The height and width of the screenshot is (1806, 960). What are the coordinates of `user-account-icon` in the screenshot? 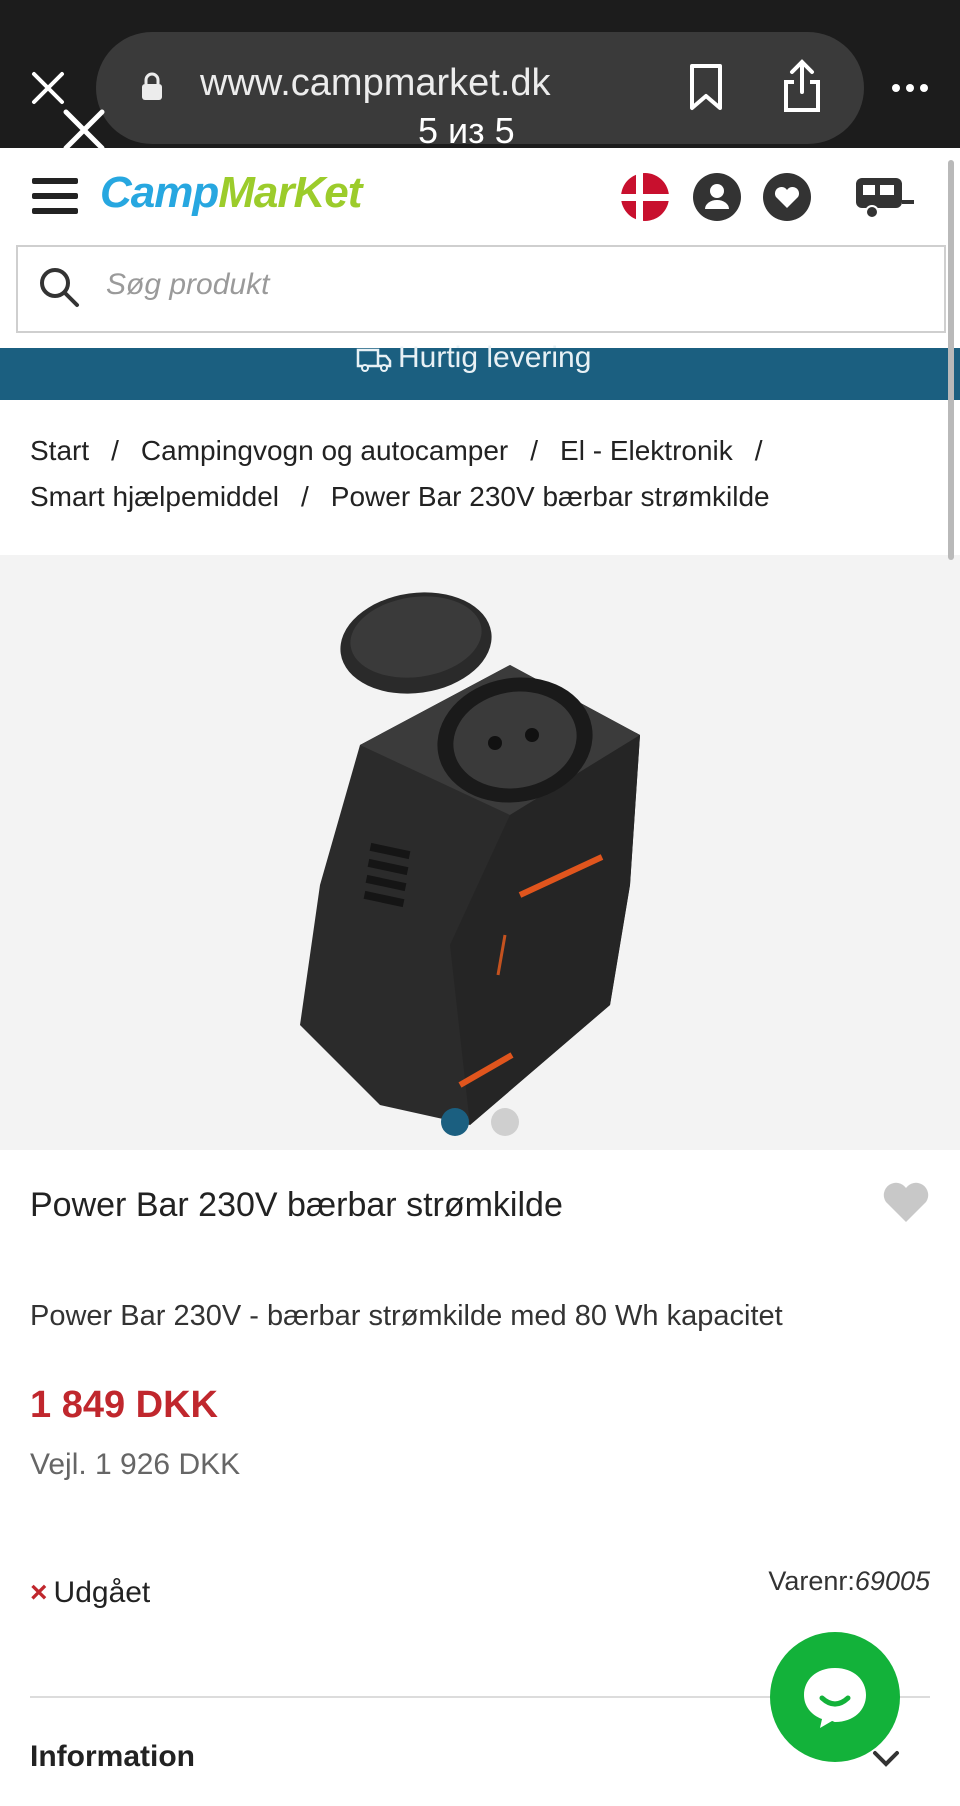 It's located at (717, 197).